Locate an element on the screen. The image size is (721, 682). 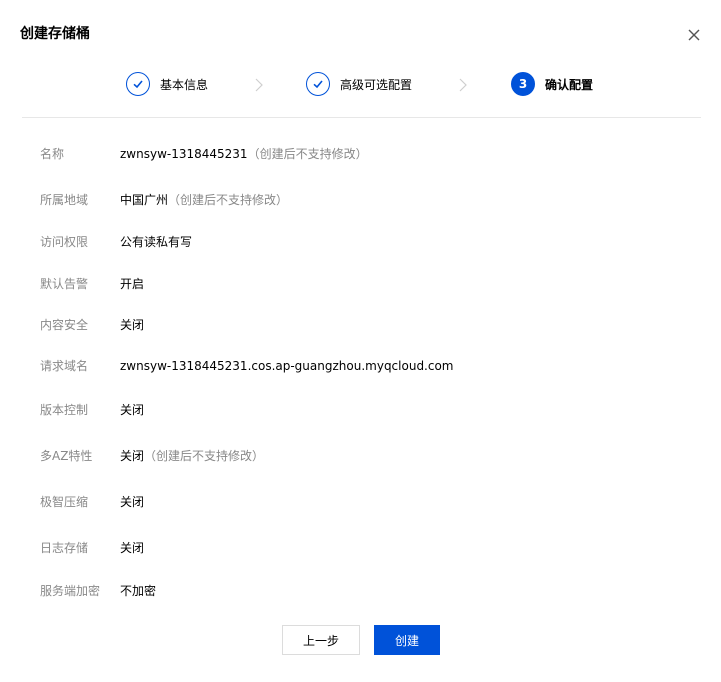
field-label: 多AZ特性 is located at coordinates (66, 456).